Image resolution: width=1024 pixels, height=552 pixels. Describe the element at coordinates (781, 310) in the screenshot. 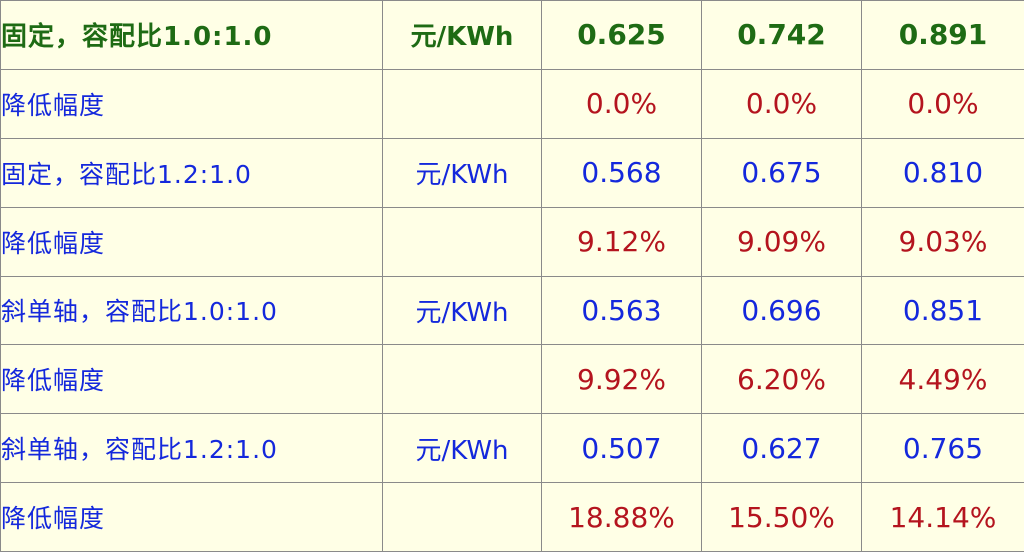

I see `value-cell: 0.696` at that location.